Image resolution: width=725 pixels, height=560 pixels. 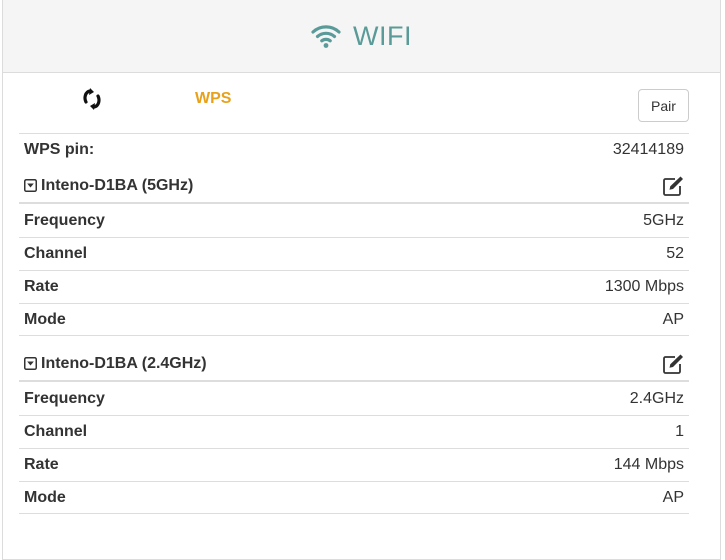 What do you see at coordinates (354, 149) in the screenshot?
I see `wps-pin-row: WPS pin: 32414189` at bounding box center [354, 149].